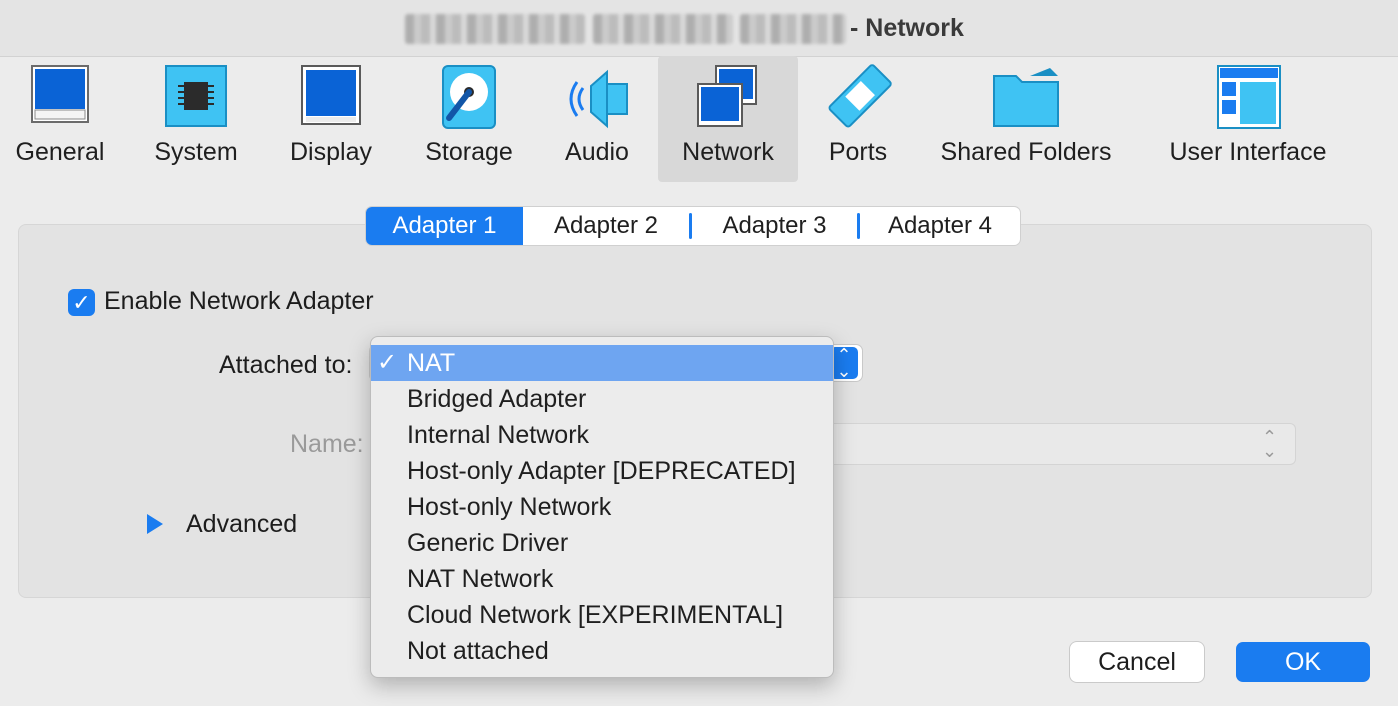 The width and height of the screenshot is (1398, 706). What do you see at coordinates (478, 651) in the screenshot?
I see `menu-item-label: Not attached` at bounding box center [478, 651].